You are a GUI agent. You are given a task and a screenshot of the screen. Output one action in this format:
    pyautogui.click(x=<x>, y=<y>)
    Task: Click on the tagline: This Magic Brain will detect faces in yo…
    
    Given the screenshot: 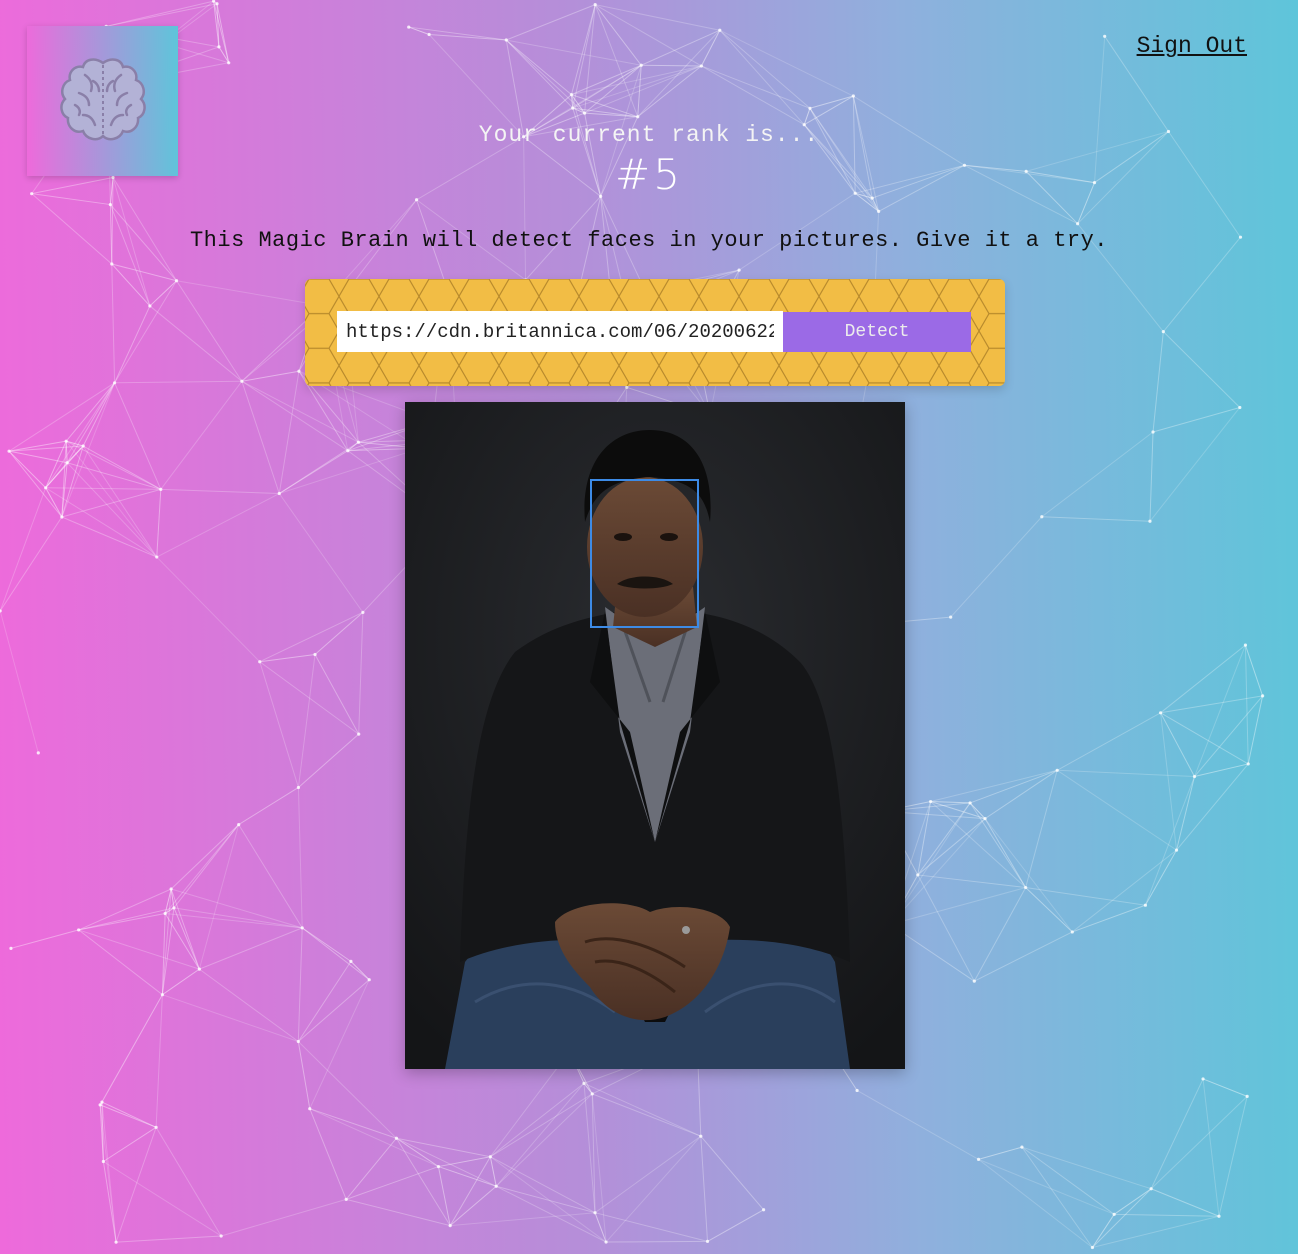 What is the action you would take?
    pyautogui.click(x=649, y=240)
    